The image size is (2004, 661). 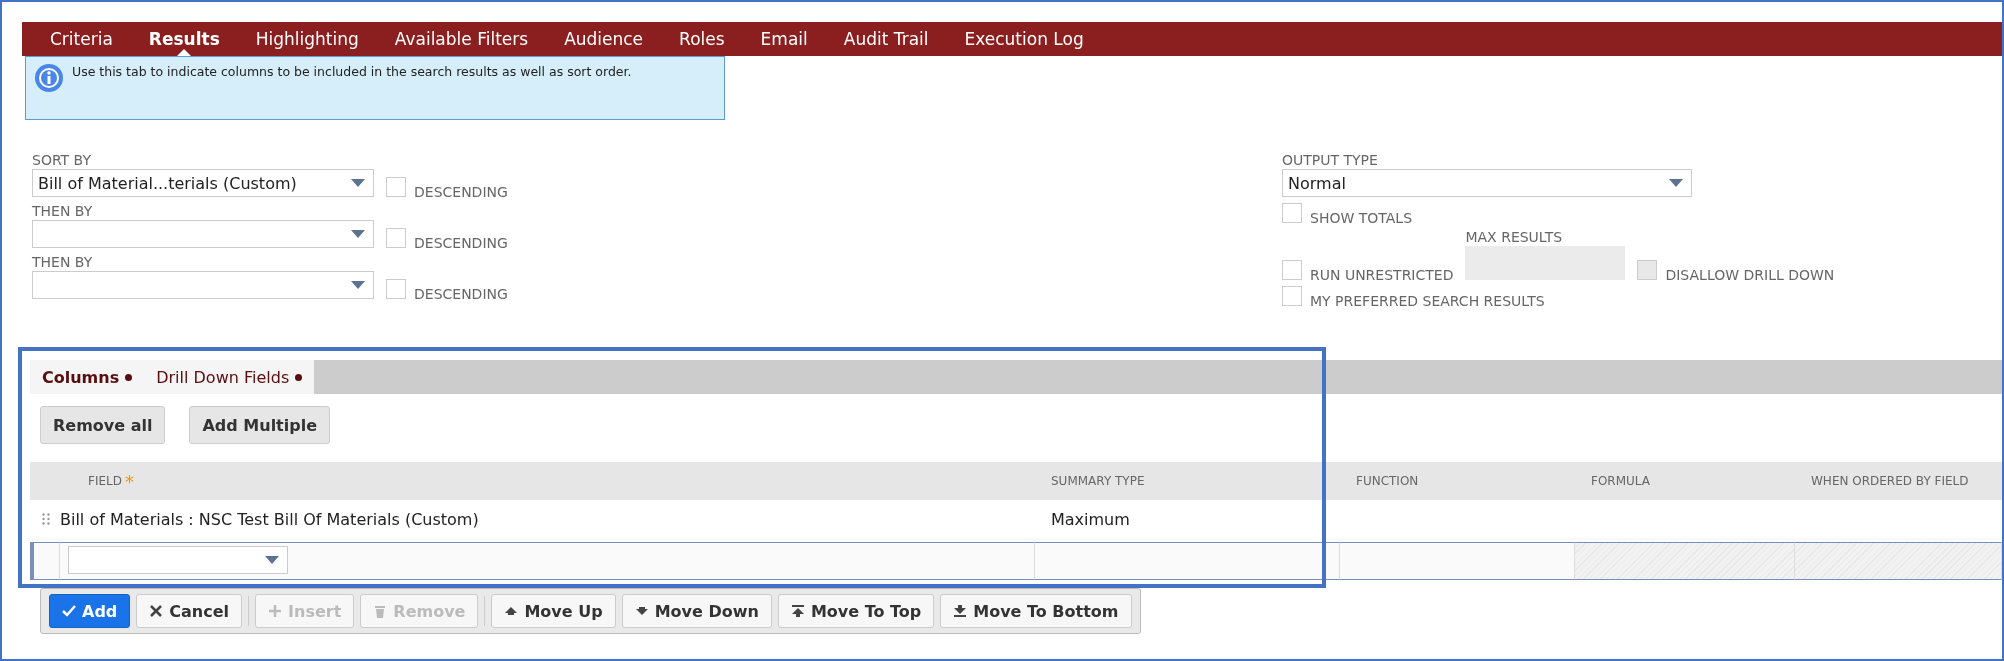 I want to click on action-button: Add, so click(x=90, y=611).